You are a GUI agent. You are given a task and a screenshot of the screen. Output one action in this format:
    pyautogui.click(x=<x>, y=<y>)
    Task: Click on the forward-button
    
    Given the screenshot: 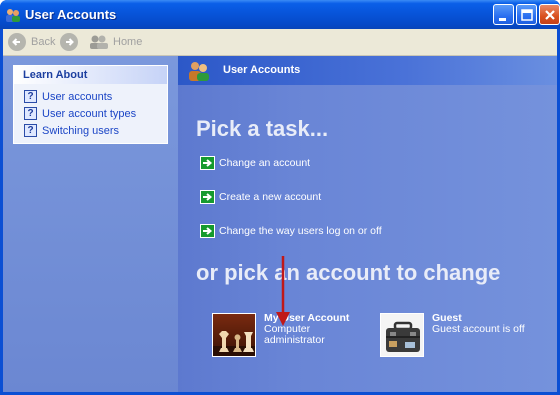 What is the action you would take?
    pyautogui.click(x=71, y=42)
    